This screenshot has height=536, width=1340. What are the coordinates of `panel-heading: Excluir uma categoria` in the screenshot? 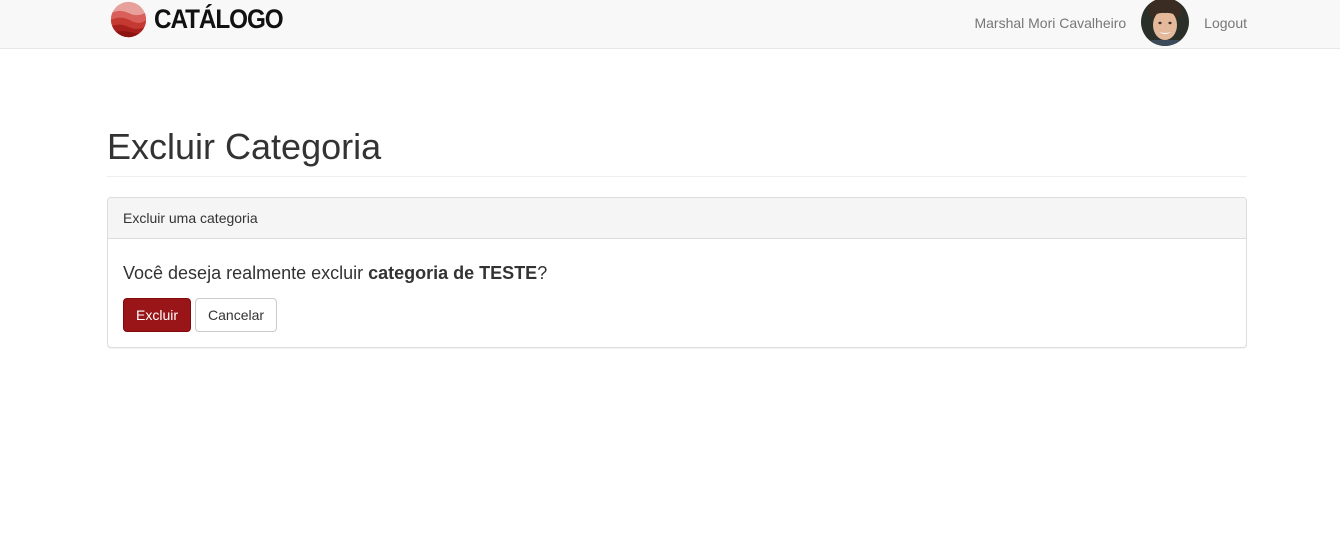 It's located at (677, 218).